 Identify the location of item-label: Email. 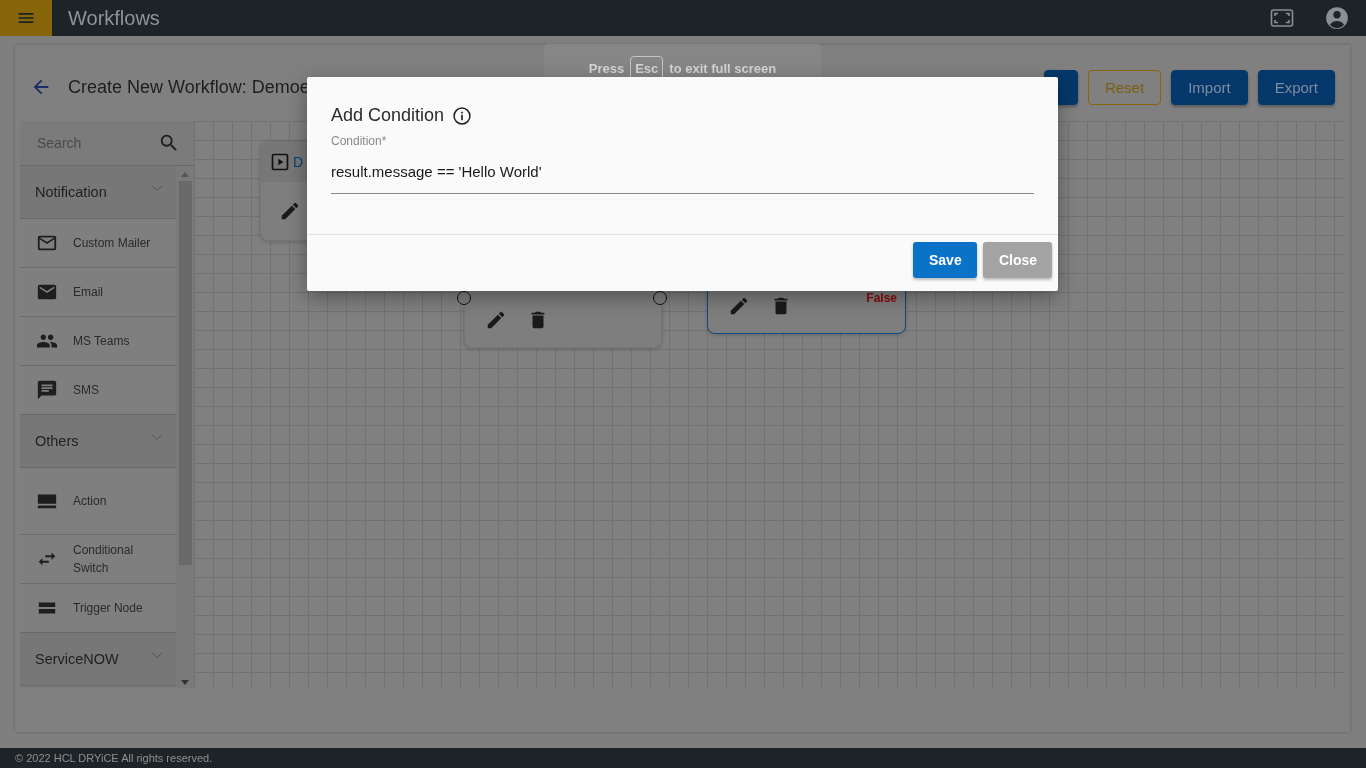
(88, 292).